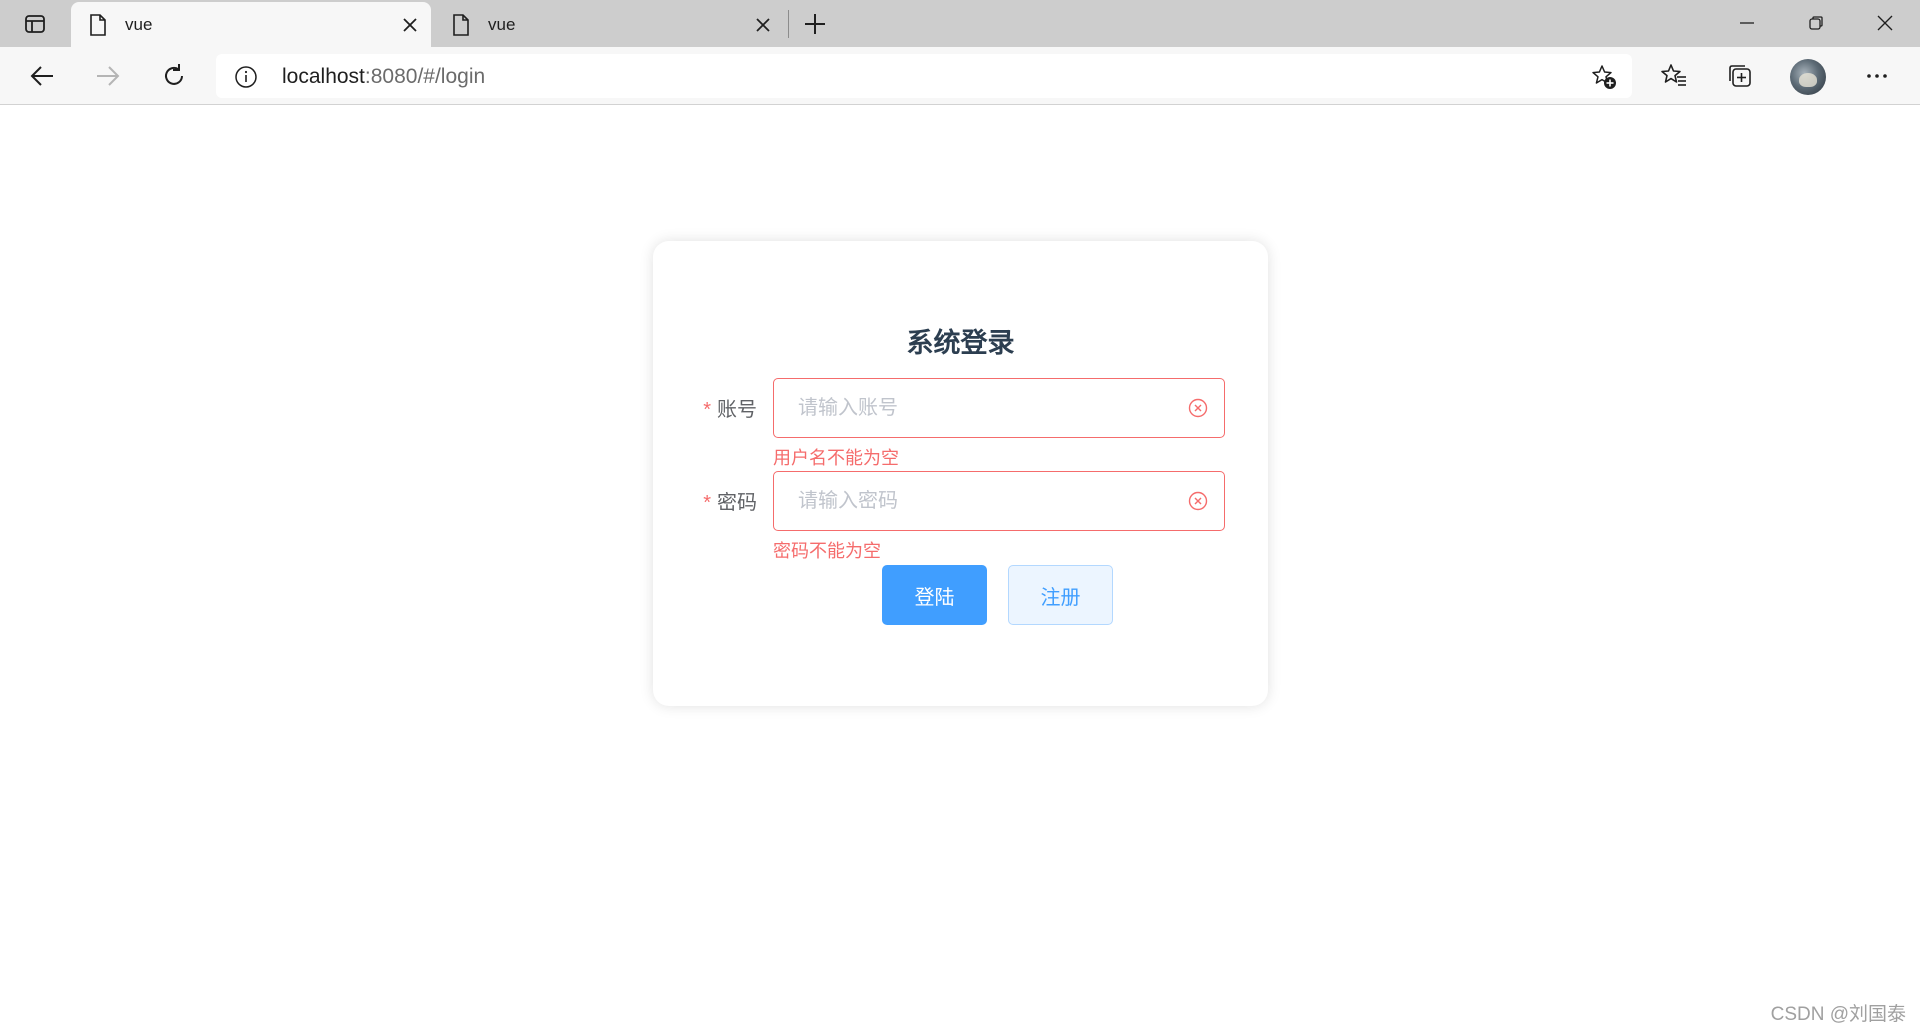 Image resolution: width=1920 pixels, height=1034 pixels. What do you see at coordinates (609, 24) in the screenshot?
I see `tab-vue-inactive: vue` at bounding box center [609, 24].